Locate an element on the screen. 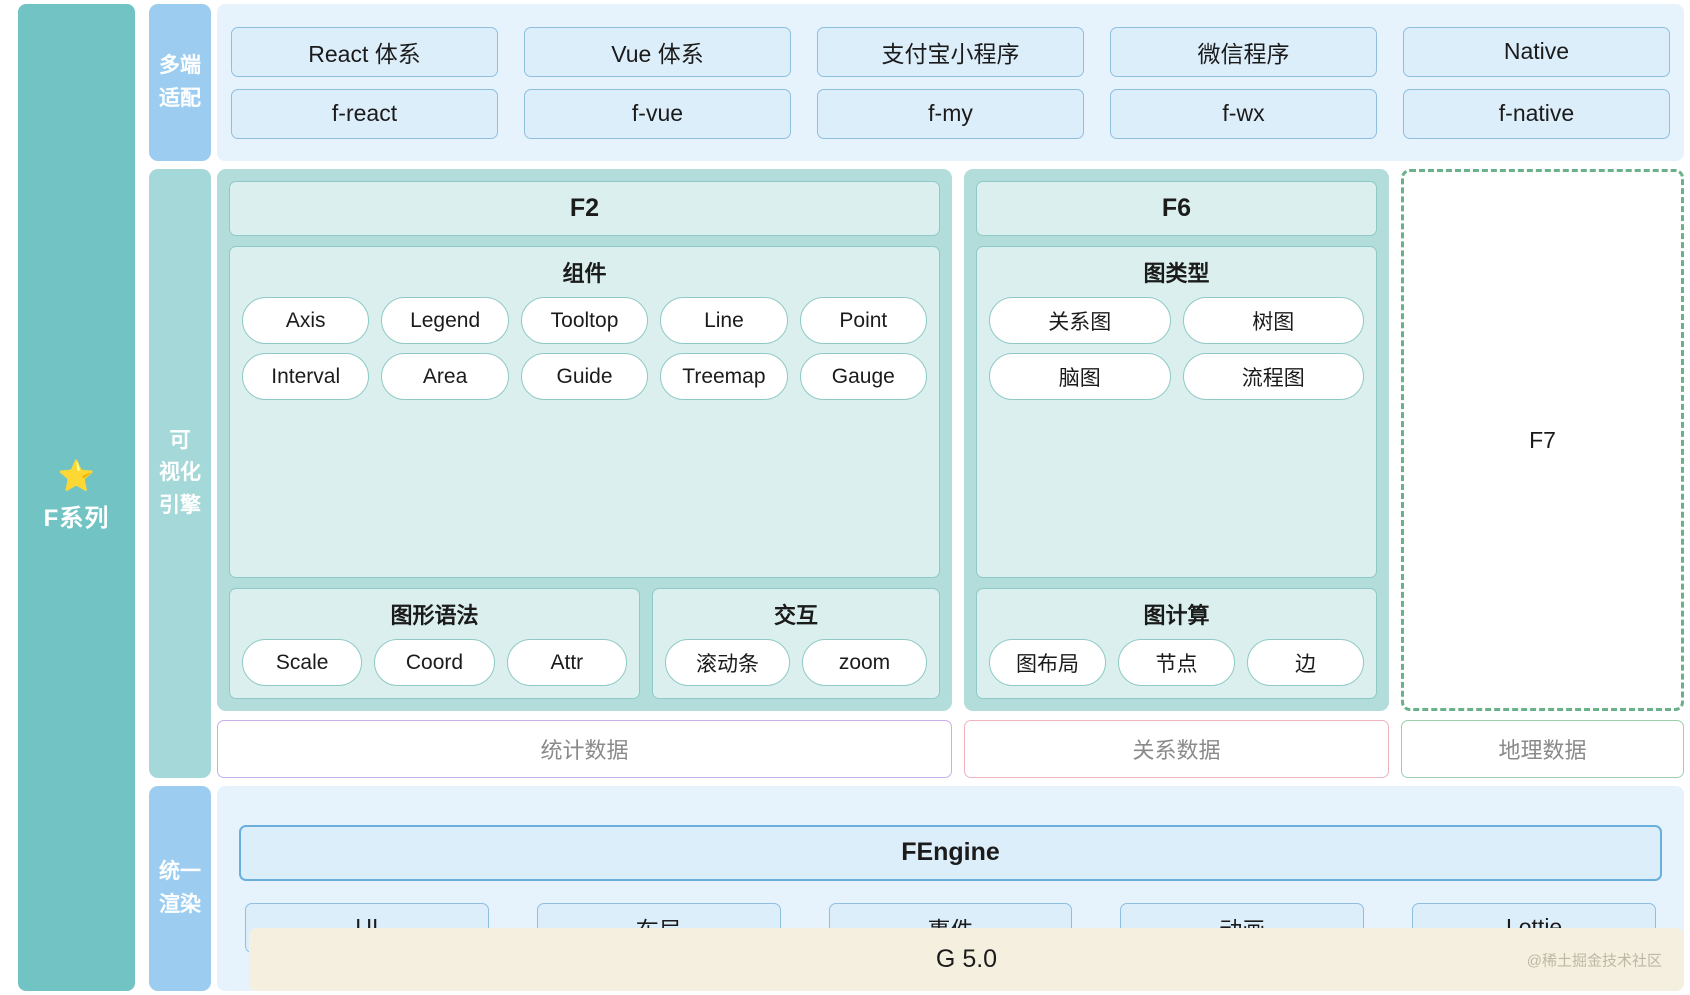 This screenshot has height=995, width=1690. grammar-pill: Scale is located at coordinates (302, 662).